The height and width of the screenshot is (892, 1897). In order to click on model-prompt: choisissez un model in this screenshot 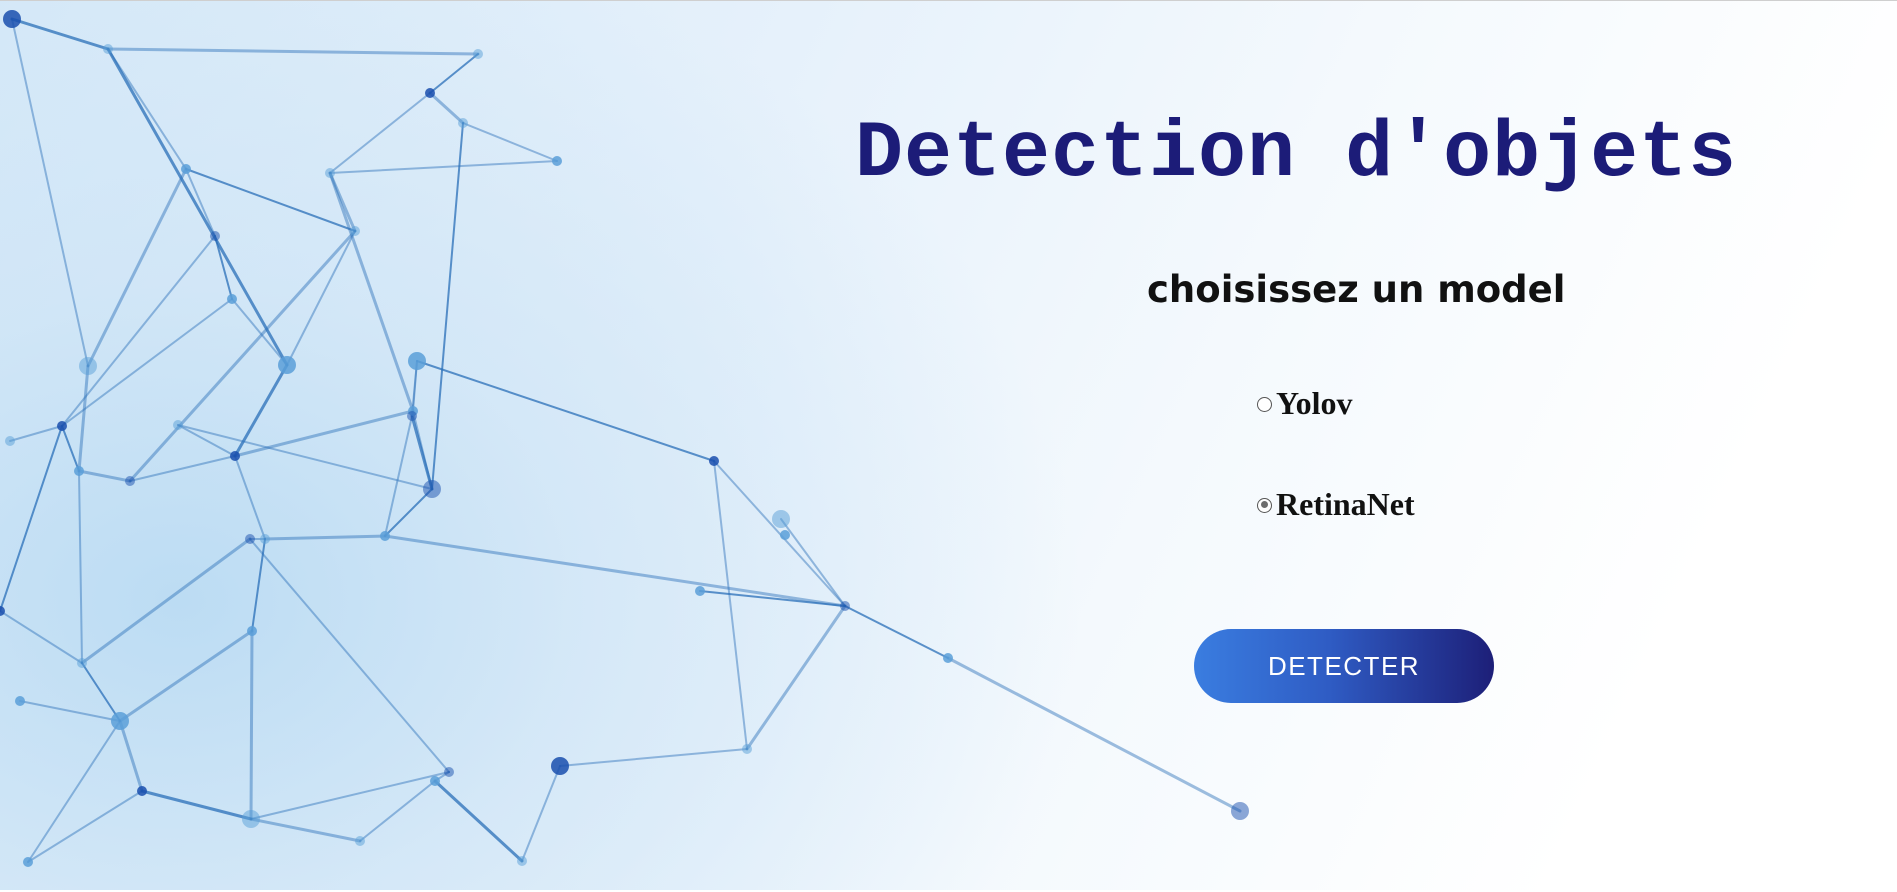, I will do `click(1356, 289)`.